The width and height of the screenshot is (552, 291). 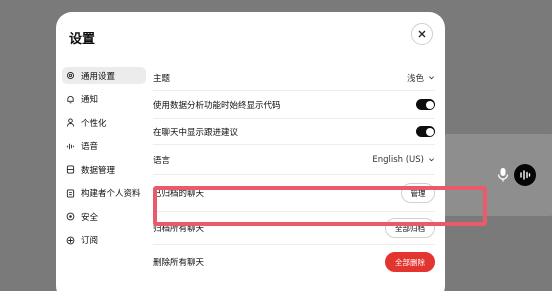 I want to click on sidebar-item-builder-profile: 构建者个人资料, so click(x=104, y=193).